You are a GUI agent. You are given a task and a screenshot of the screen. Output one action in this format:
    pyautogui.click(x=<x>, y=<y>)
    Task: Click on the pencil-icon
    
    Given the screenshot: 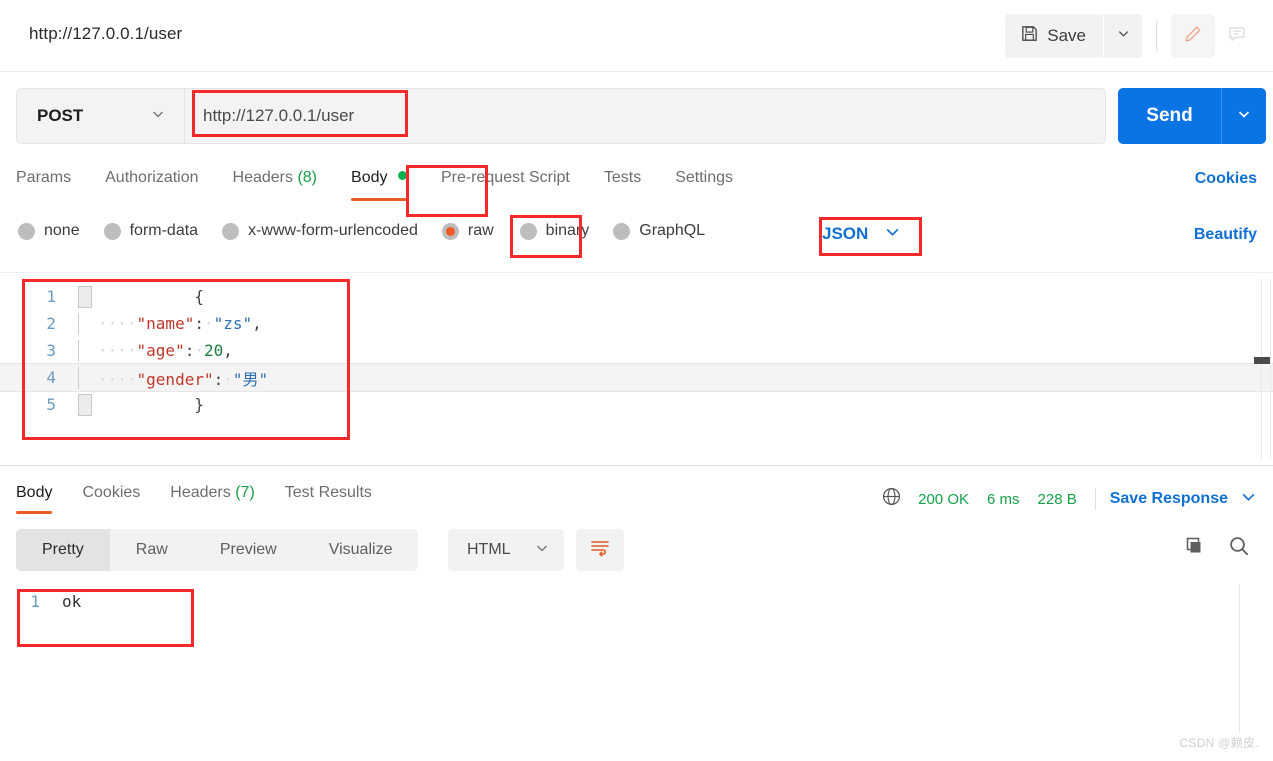 What is the action you would take?
    pyautogui.click(x=1193, y=36)
    